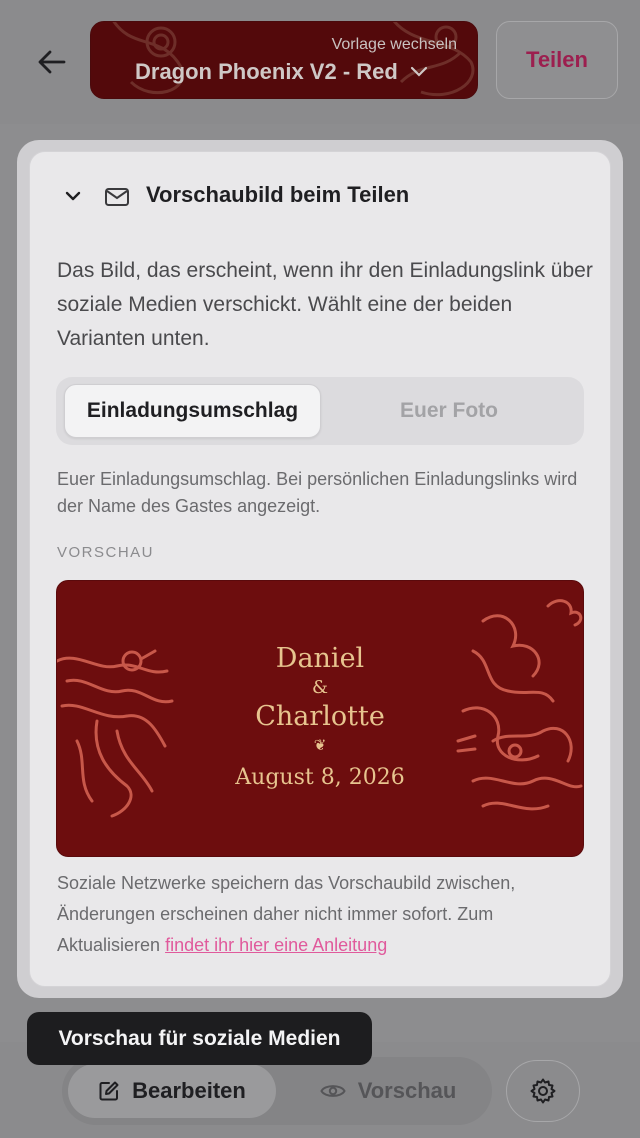 The width and height of the screenshot is (640, 1138). What do you see at coordinates (320, 687) in the screenshot?
I see `preview-ampersand: &` at bounding box center [320, 687].